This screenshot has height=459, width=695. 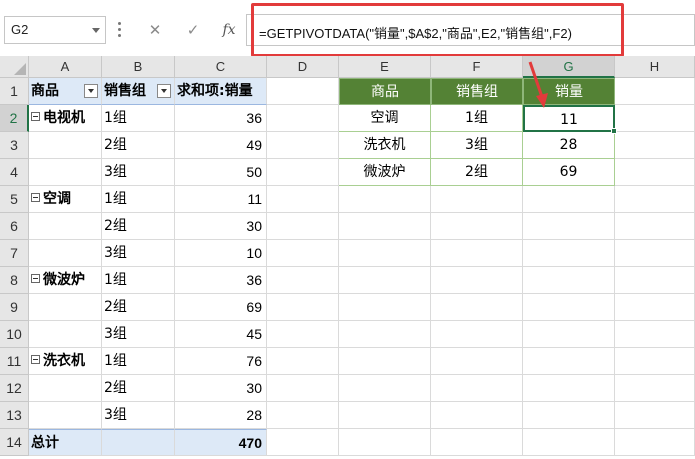 I want to click on pivot-header-cell: 求和项:销量, so click(x=221, y=91).